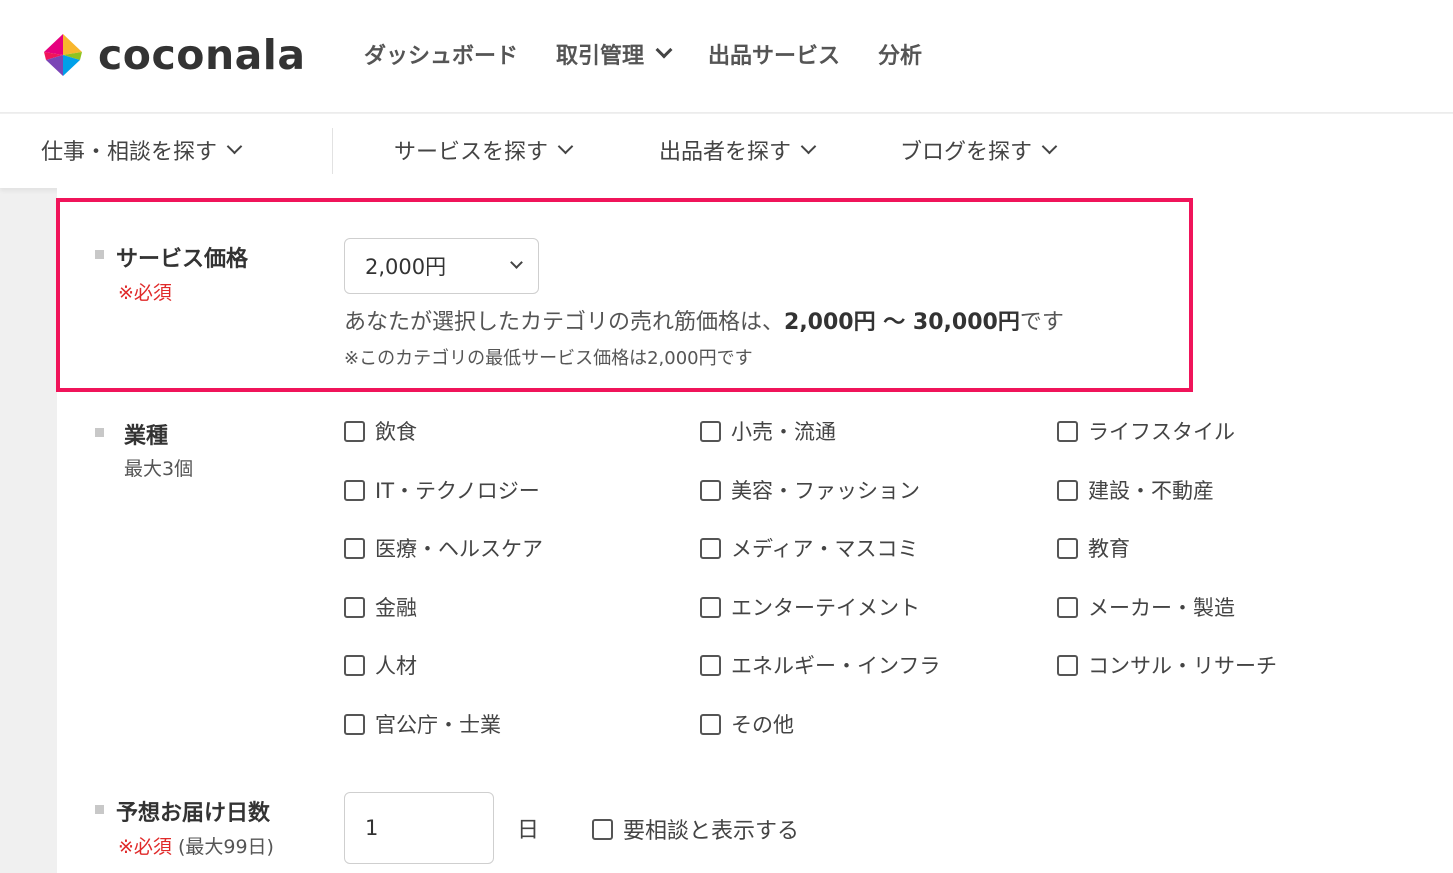 The height and width of the screenshot is (873, 1453). I want to click on industry-checkbox: 建設・不動産, so click(1135, 490).